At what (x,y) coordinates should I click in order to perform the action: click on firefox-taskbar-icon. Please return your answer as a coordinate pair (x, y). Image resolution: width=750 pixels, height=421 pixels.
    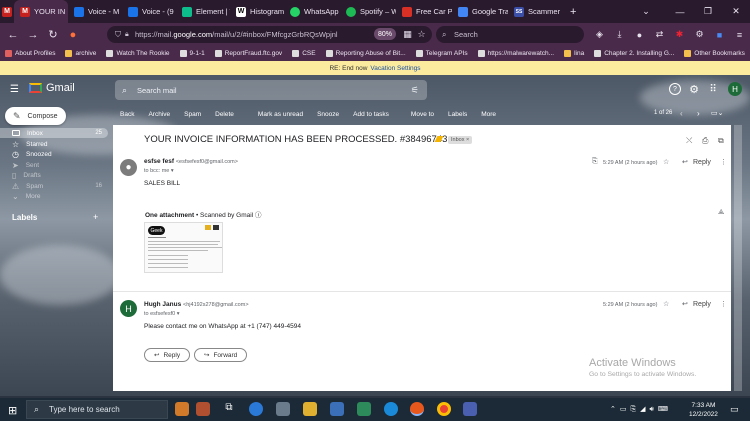
    Looking at the image, I should click on (417, 409).